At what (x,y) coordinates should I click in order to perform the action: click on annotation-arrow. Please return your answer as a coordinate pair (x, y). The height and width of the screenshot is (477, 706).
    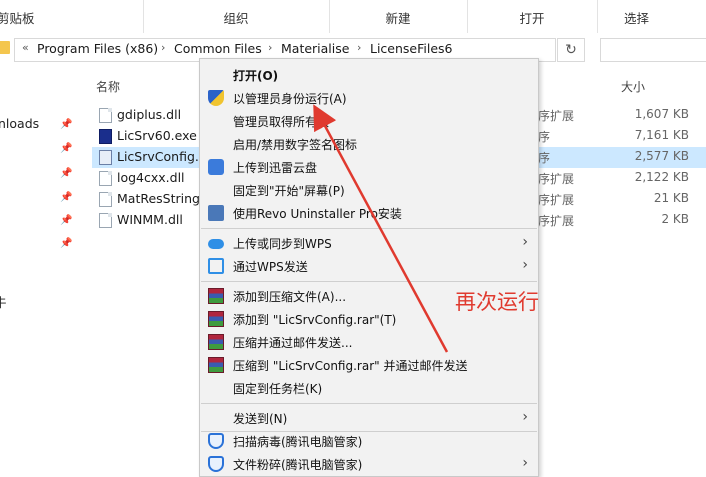
    Looking at the image, I should click on (381, 228).